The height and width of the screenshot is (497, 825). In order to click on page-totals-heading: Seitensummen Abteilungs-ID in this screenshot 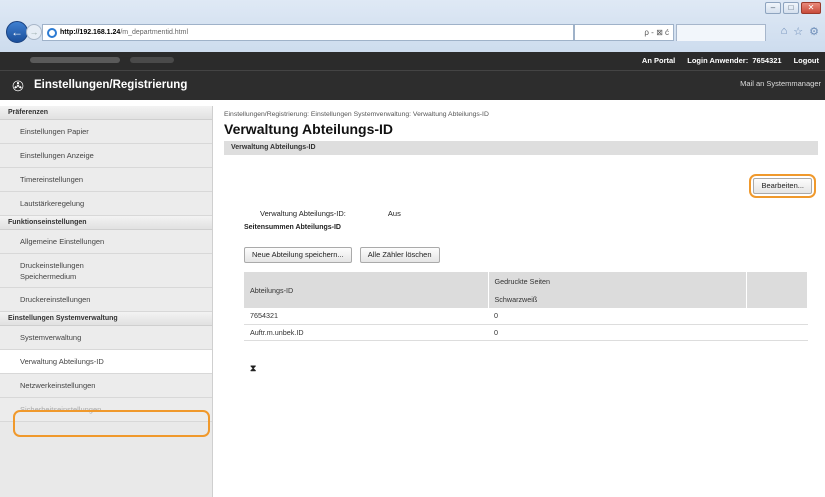, I will do `click(292, 227)`.